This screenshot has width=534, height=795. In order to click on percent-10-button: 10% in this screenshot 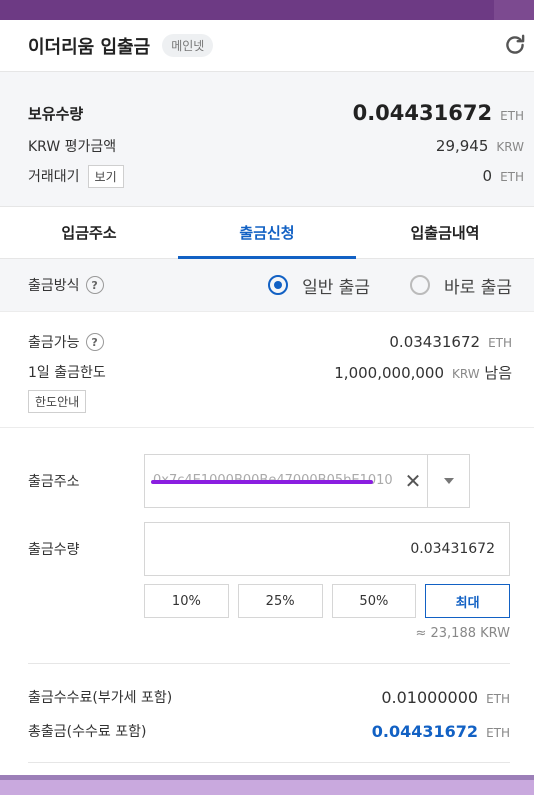, I will do `click(186, 601)`.